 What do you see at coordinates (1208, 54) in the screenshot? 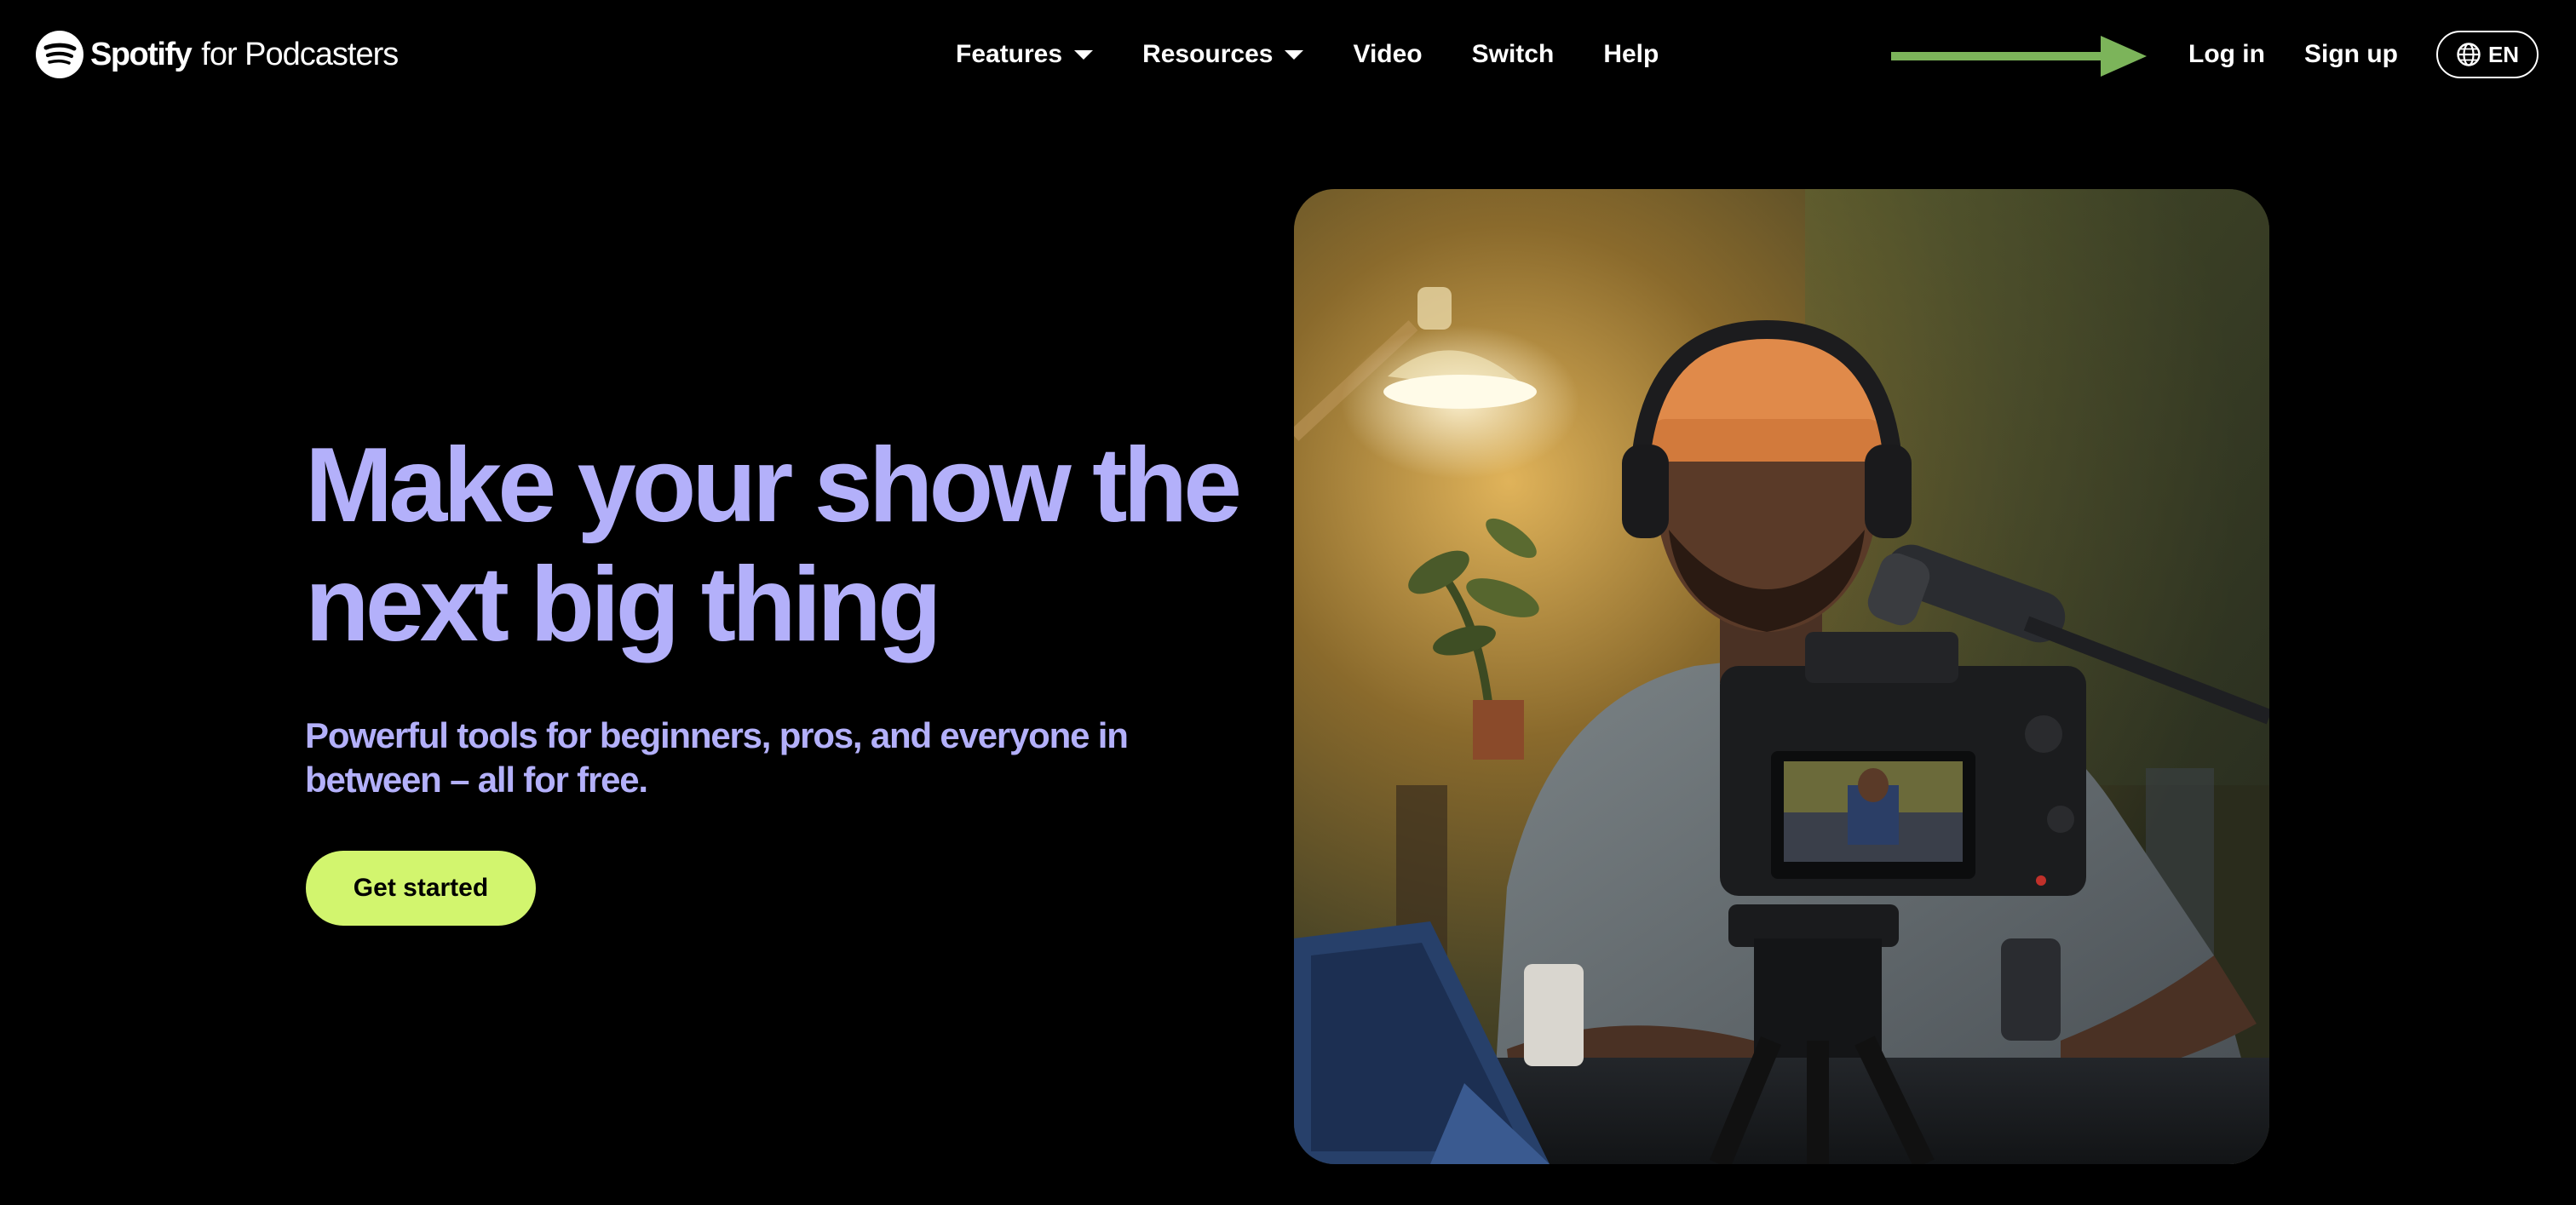
I see `nav-item-label: Resources` at bounding box center [1208, 54].